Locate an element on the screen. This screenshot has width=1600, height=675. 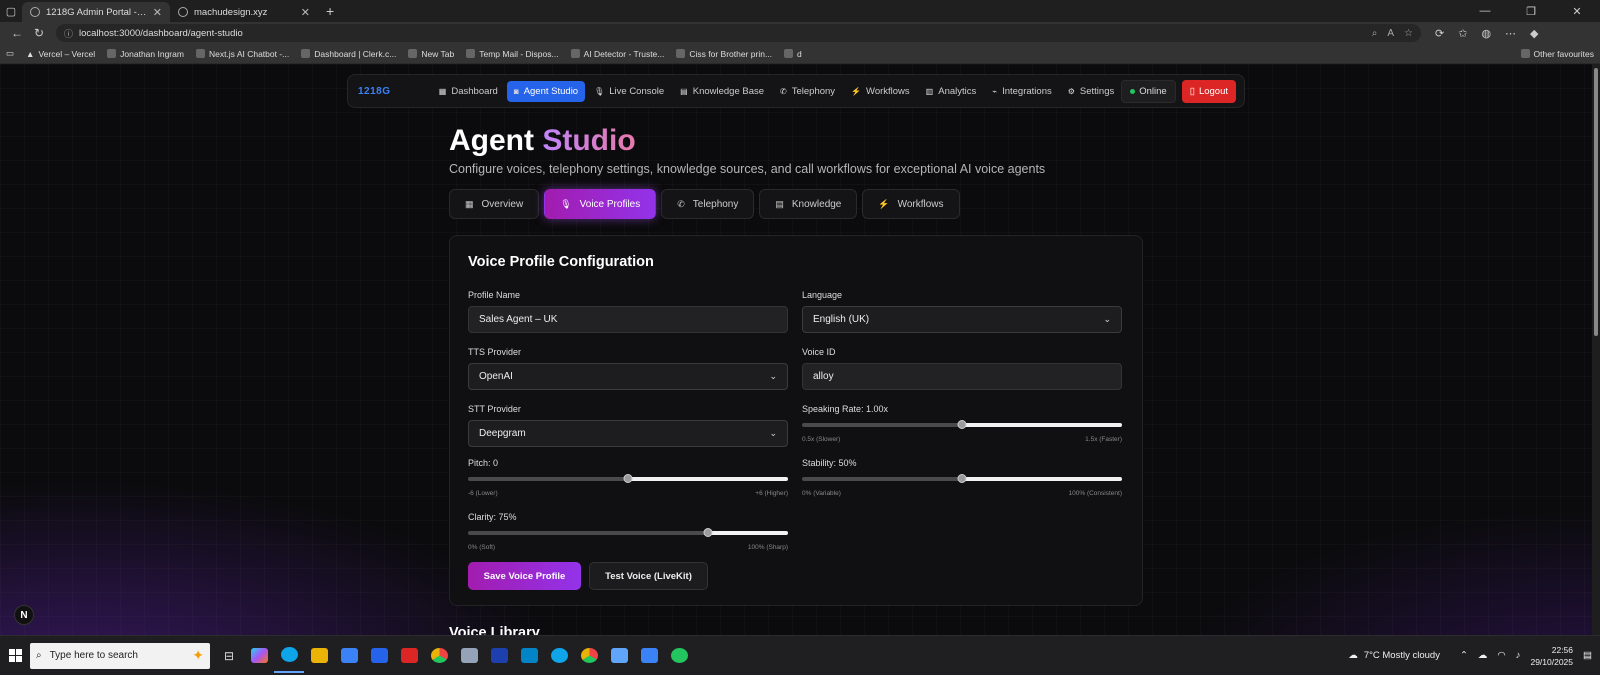
tab-workflows: ⚡ Workflows is located at coordinates (911, 204).